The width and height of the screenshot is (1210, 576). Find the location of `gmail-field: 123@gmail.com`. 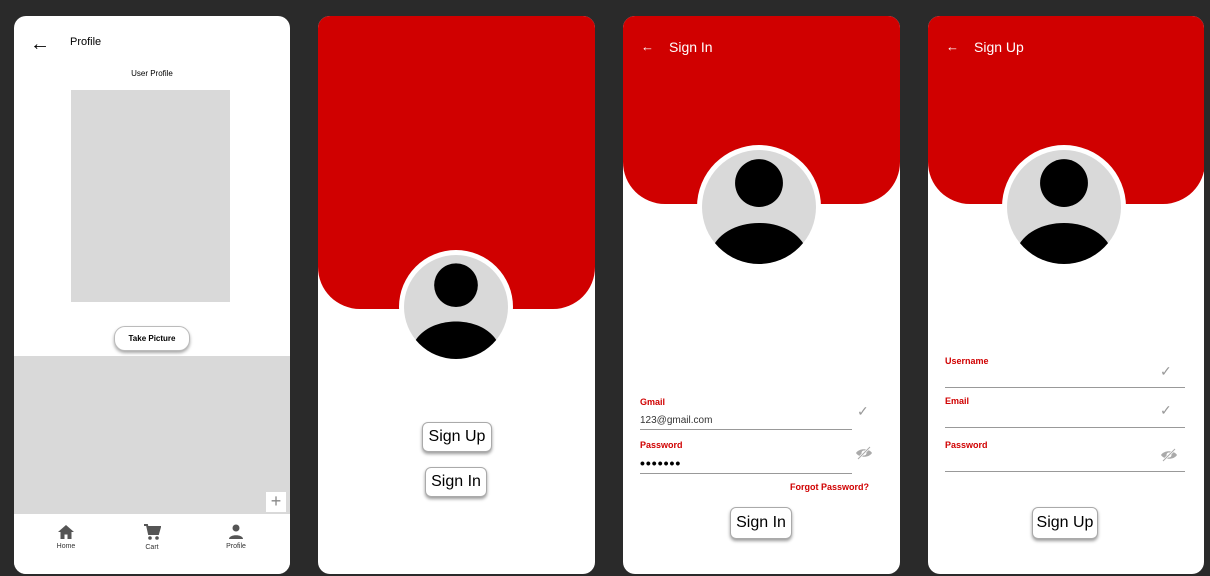

gmail-field: 123@gmail.com is located at coordinates (676, 420).